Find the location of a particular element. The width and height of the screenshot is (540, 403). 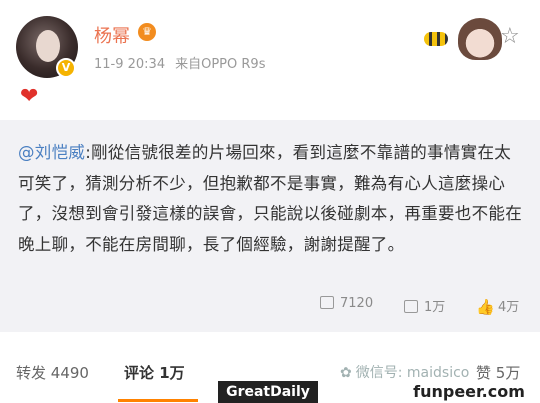

star-icon: ☆ is located at coordinates (510, 36).